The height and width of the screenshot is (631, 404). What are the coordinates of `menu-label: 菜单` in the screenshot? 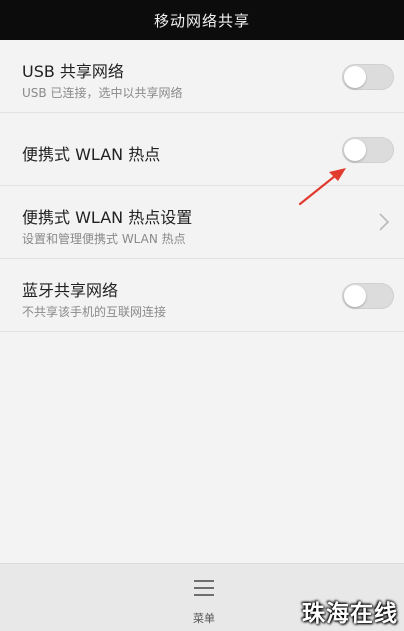 It's located at (204, 618).